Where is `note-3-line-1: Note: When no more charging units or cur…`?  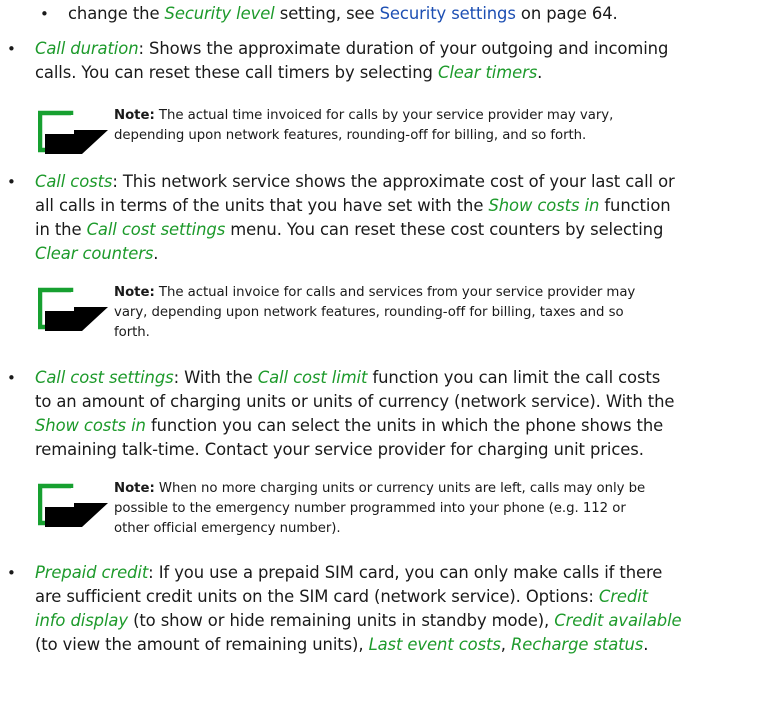
note-3-line-1: Note: When no more charging units or cur… is located at coordinates (379, 488).